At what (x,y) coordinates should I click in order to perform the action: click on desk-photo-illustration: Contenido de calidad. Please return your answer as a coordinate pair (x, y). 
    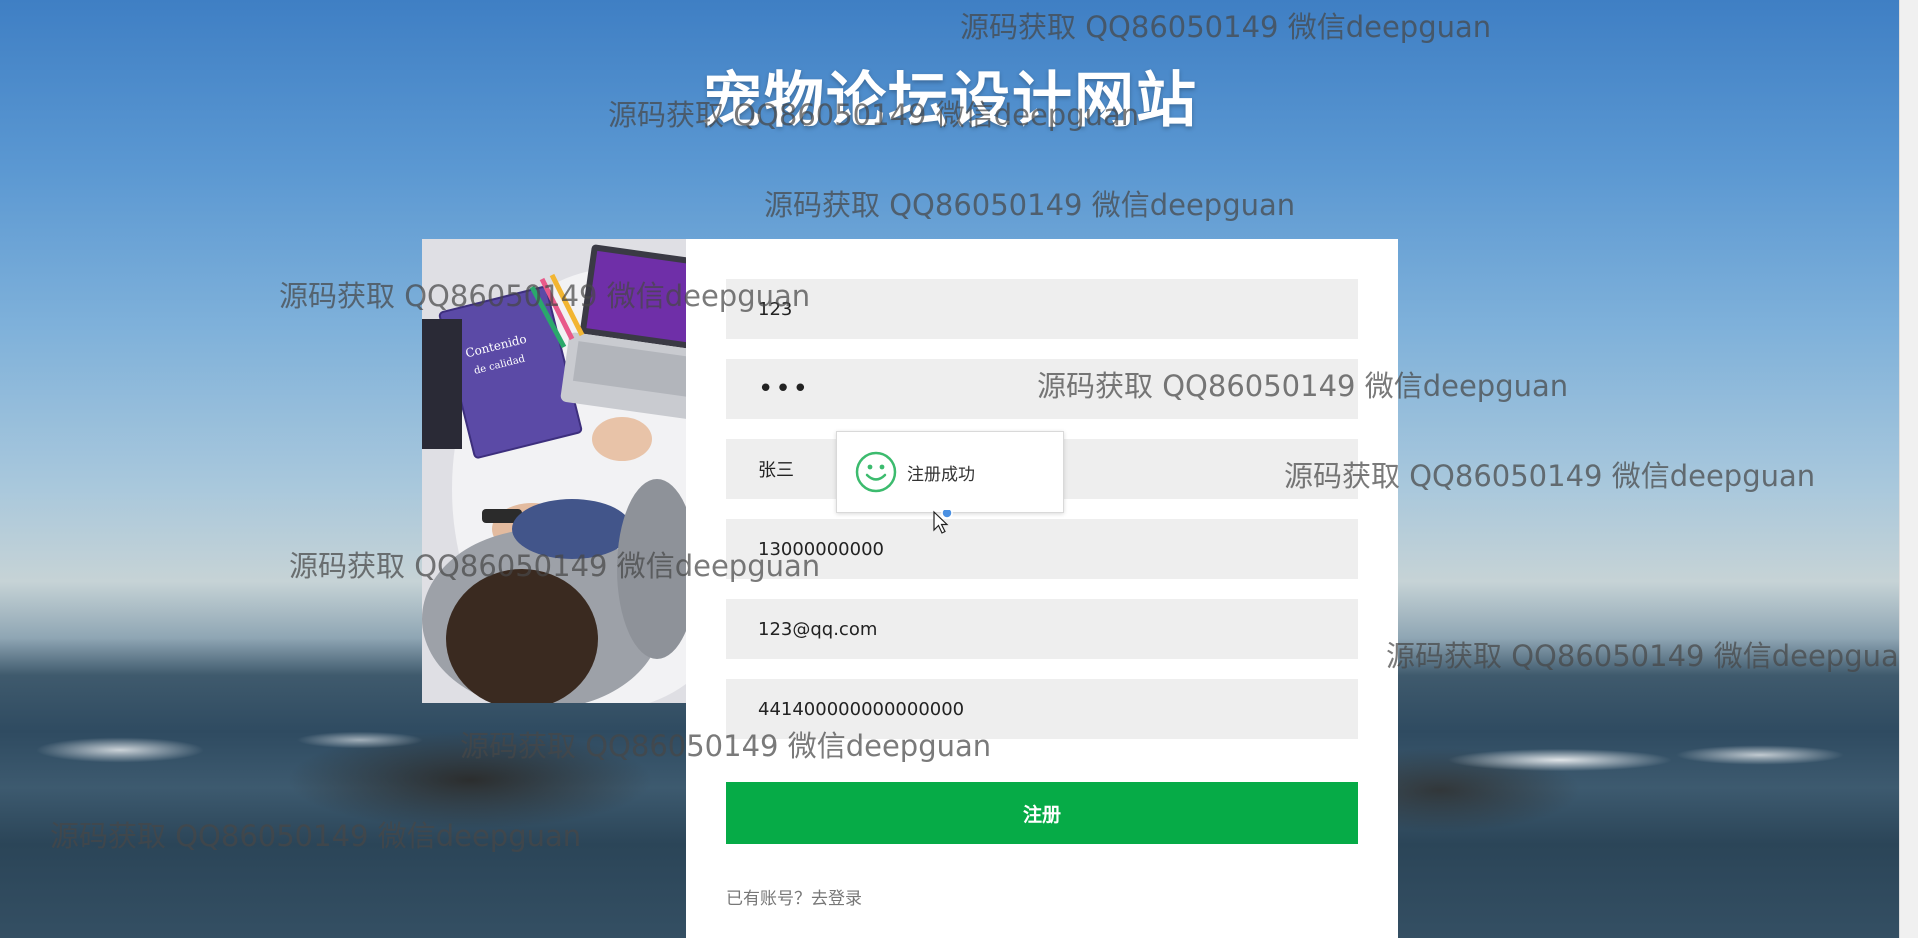
    Looking at the image, I should click on (554, 471).